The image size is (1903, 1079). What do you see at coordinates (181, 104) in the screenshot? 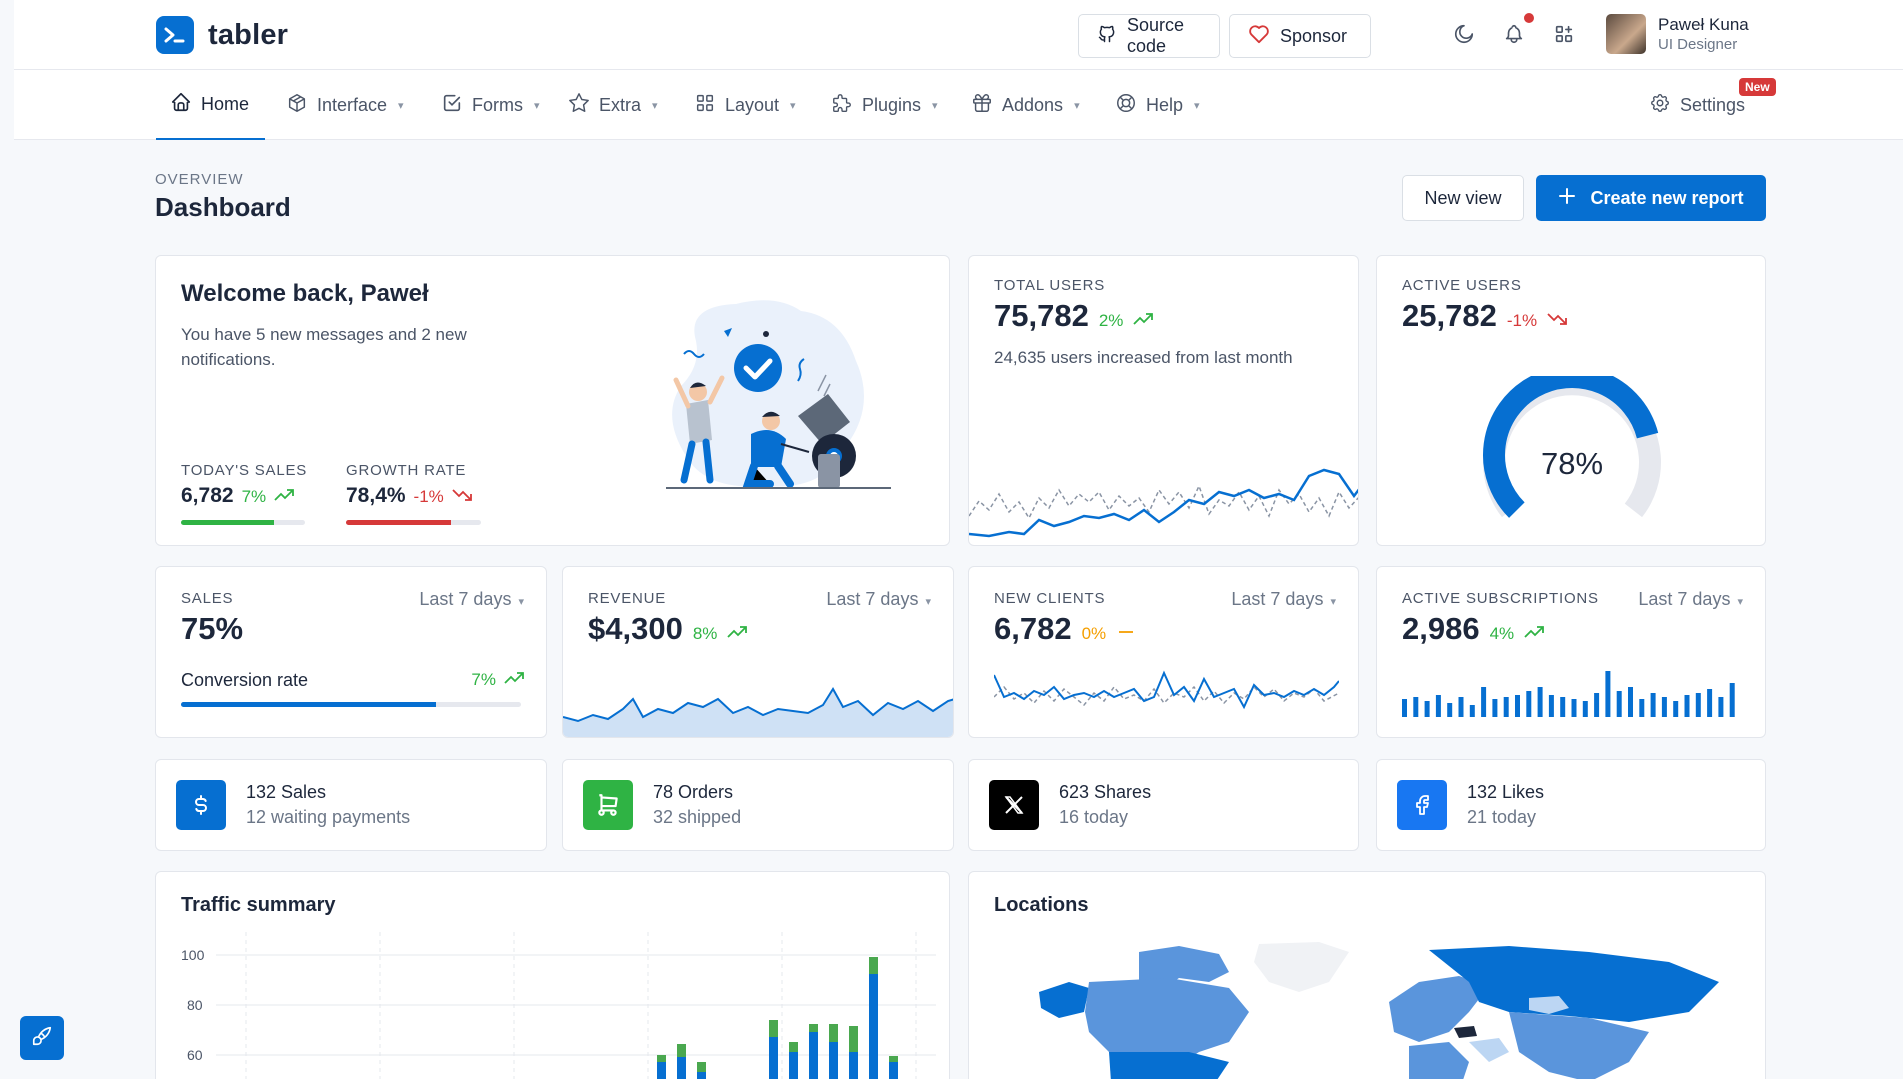
I see `home-icon` at bounding box center [181, 104].